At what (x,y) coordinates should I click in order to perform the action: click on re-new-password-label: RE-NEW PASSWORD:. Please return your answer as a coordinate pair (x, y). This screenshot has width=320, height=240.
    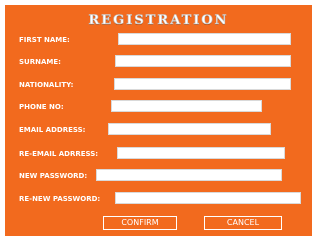
    Looking at the image, I should click on (60, 199).